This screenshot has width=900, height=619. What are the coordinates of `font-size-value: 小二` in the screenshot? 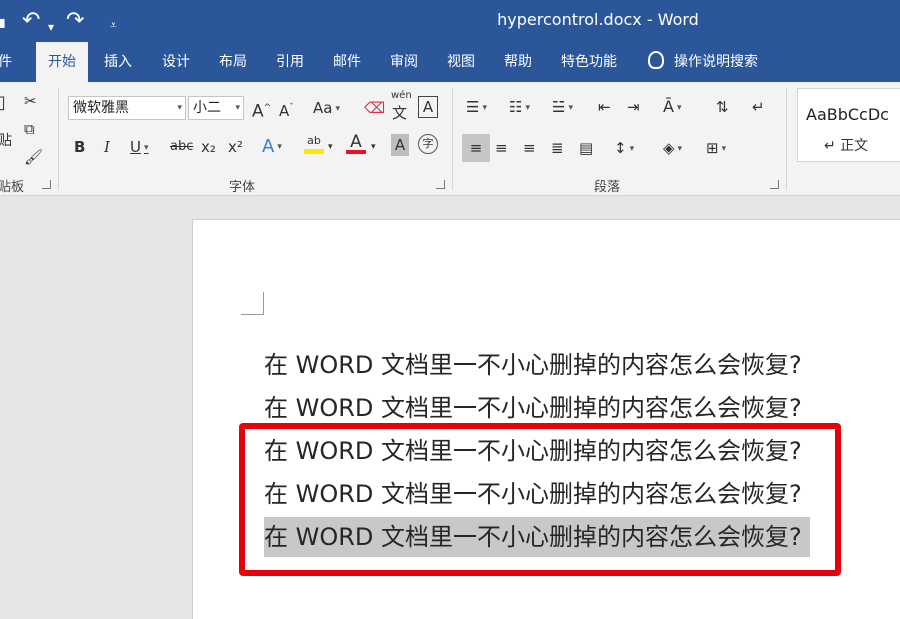 It's located at (207, 108).